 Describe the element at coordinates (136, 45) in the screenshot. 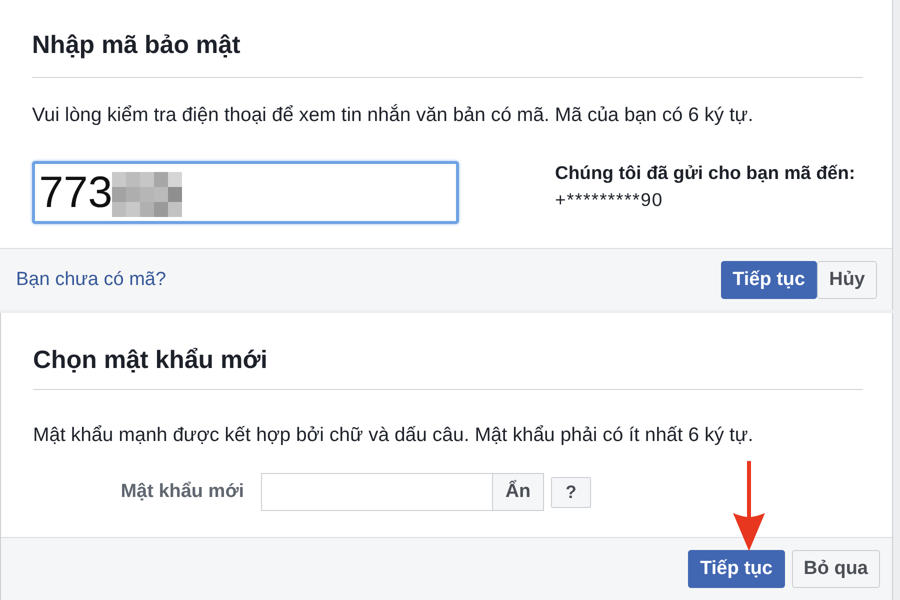

I see `dialog-title: Nhập mã bảo mật` at that location.